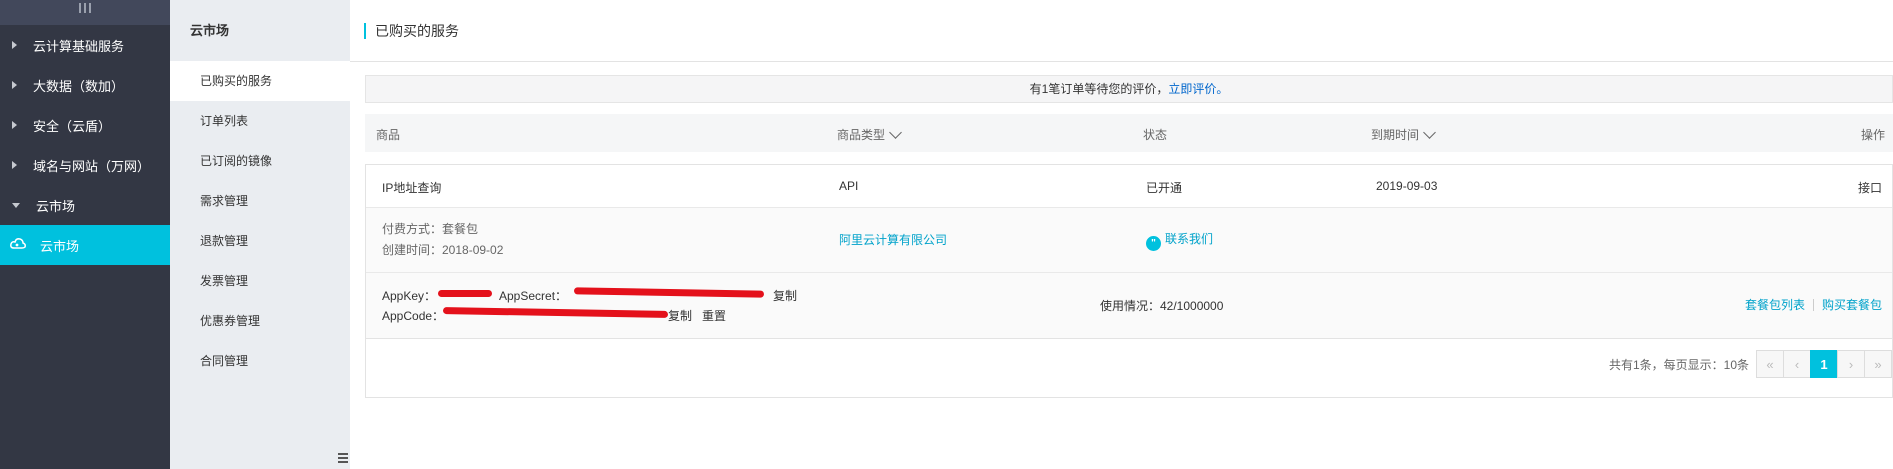 The width and height of the screenshot is (1893, 469). Describe the element at coordinates (1797, 364) in the screenshot. I see `prev-page-button: ‹` at that location.